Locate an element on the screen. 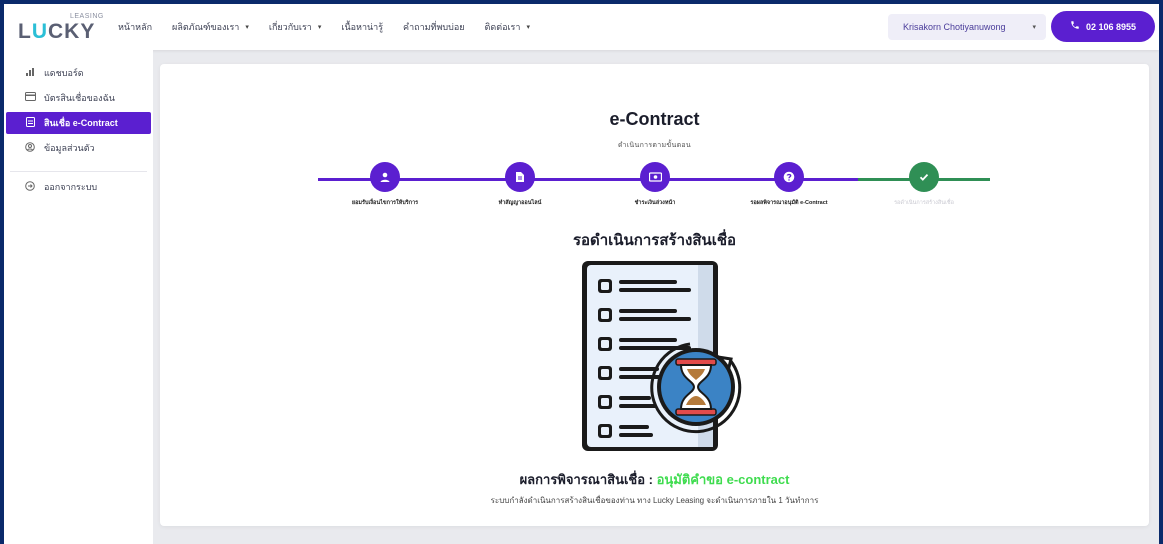  step-4-label: รอผลพิจารณาอนุมัติ e-Contract is located at coordinates (789, 203).